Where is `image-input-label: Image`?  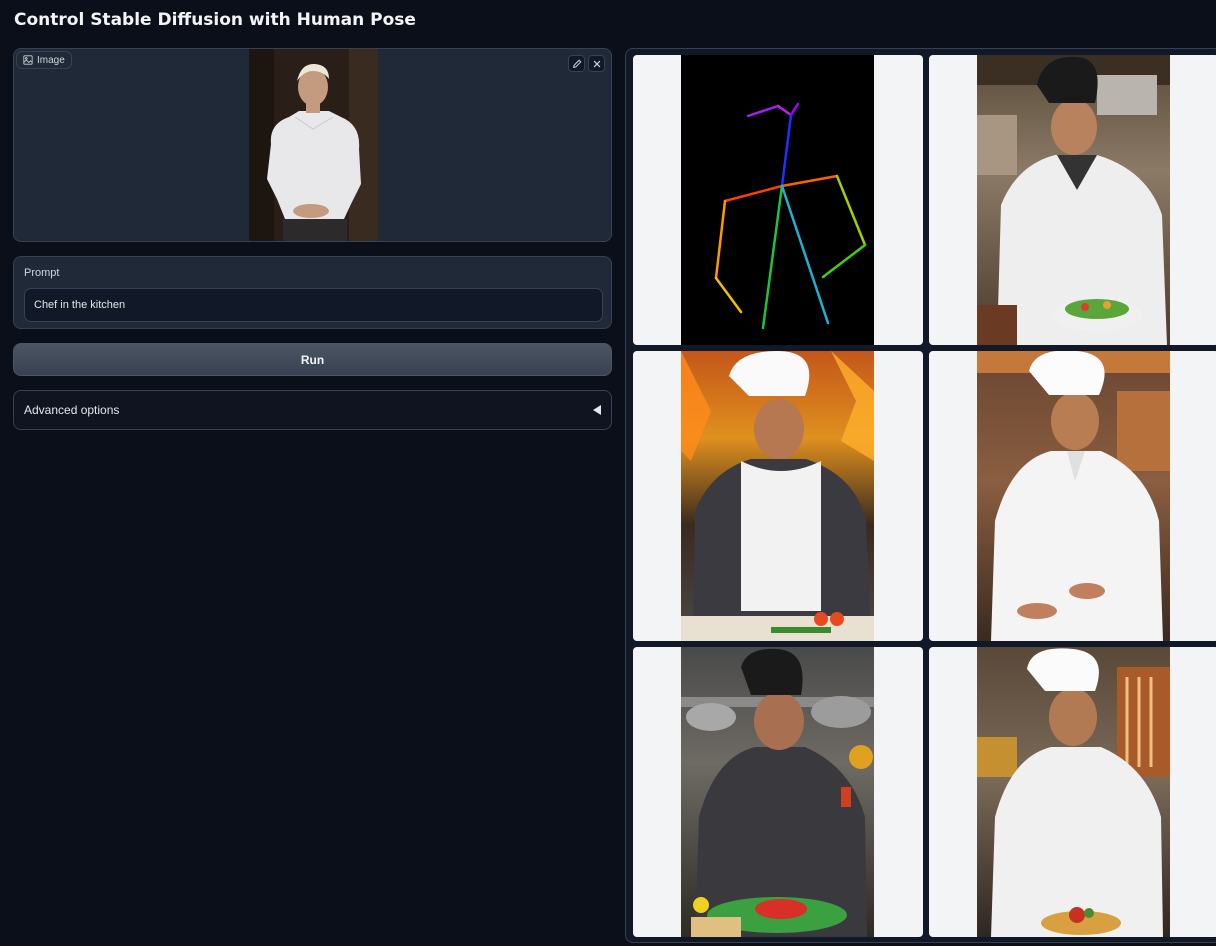 image-input-label: Image is located at coordinates (44, 60).